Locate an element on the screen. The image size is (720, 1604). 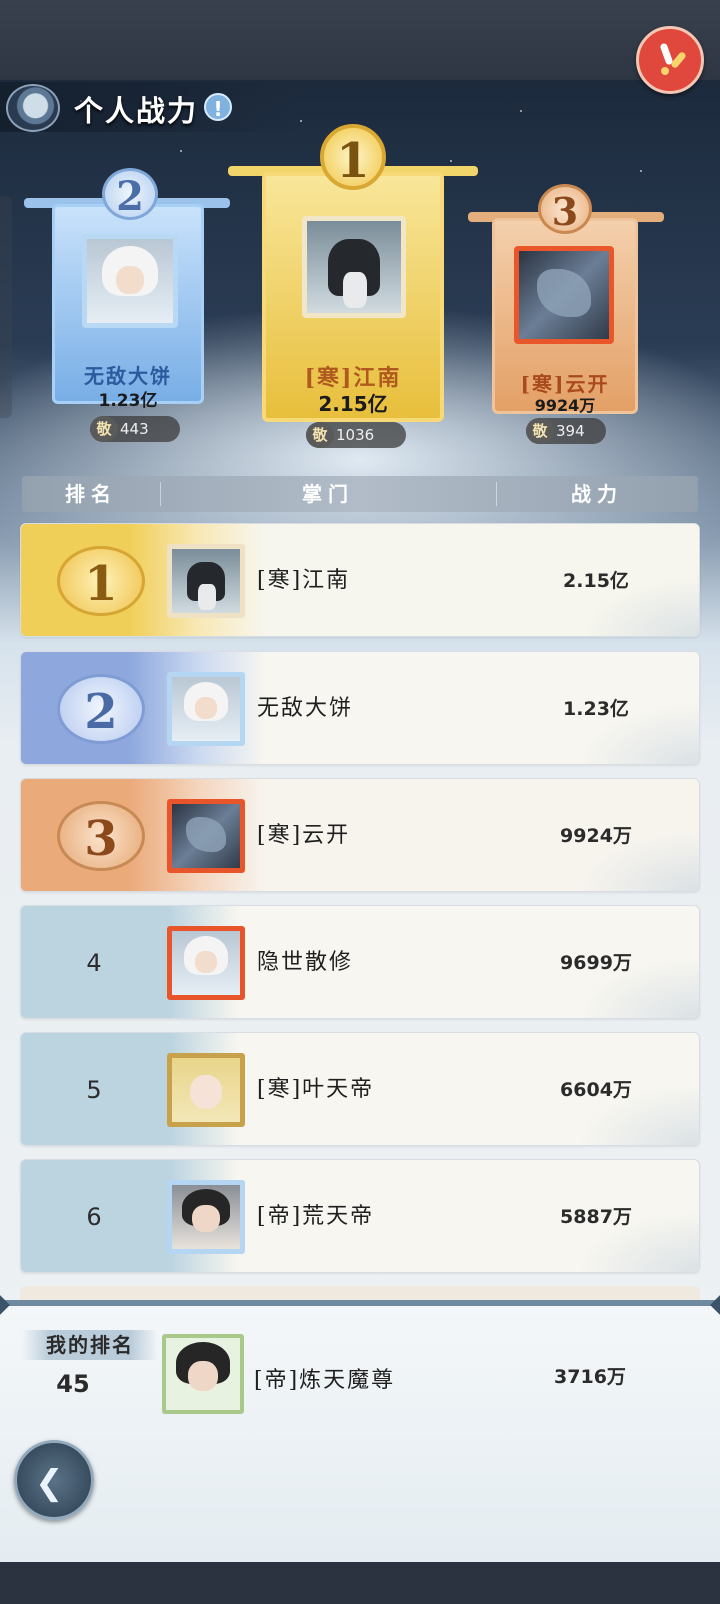
table-row: 1 [寒]江南 2.15亿 is located at coordinates (360, 580).